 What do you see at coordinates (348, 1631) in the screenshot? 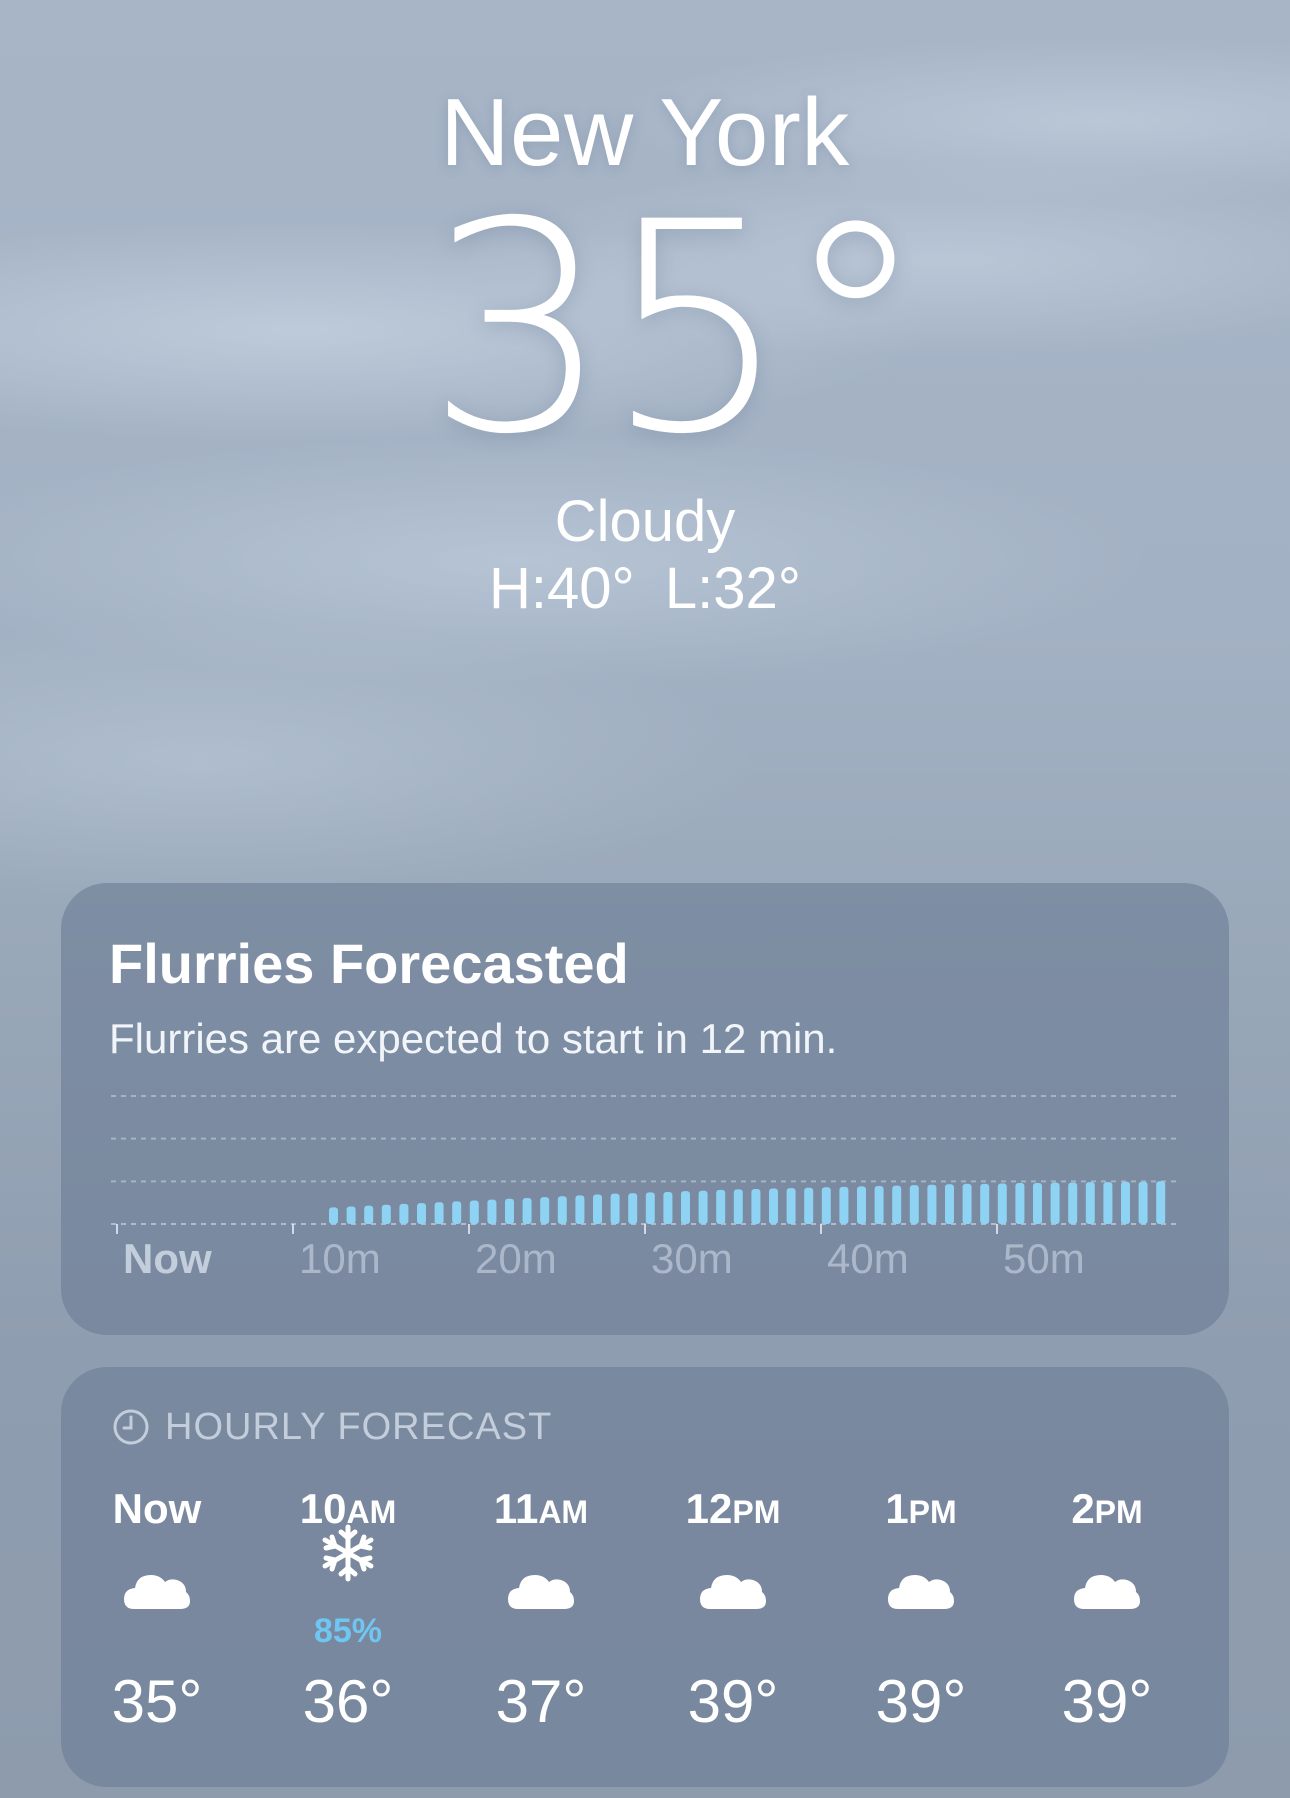
I see `precipitation-chance: 85%` at bounding box center [348, 1631].